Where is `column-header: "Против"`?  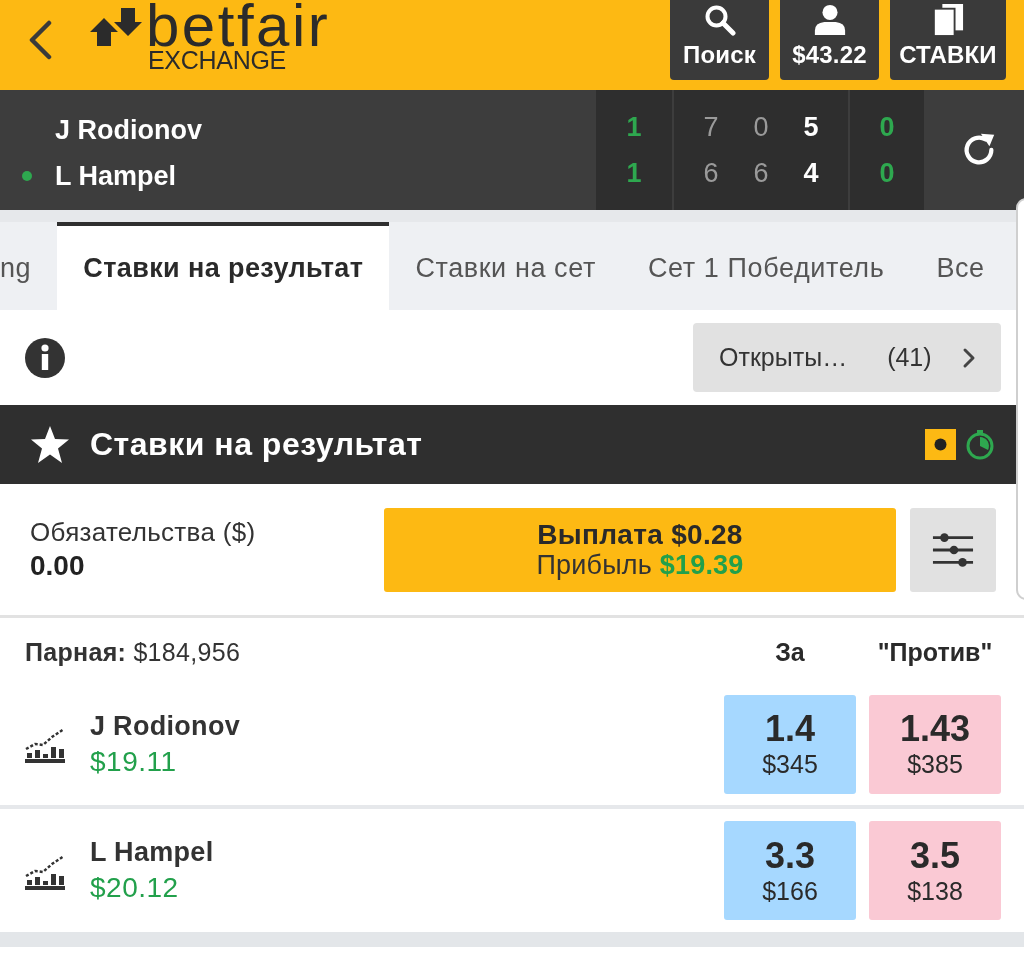 column-header: "Против" is located at coordinates (935, 652).